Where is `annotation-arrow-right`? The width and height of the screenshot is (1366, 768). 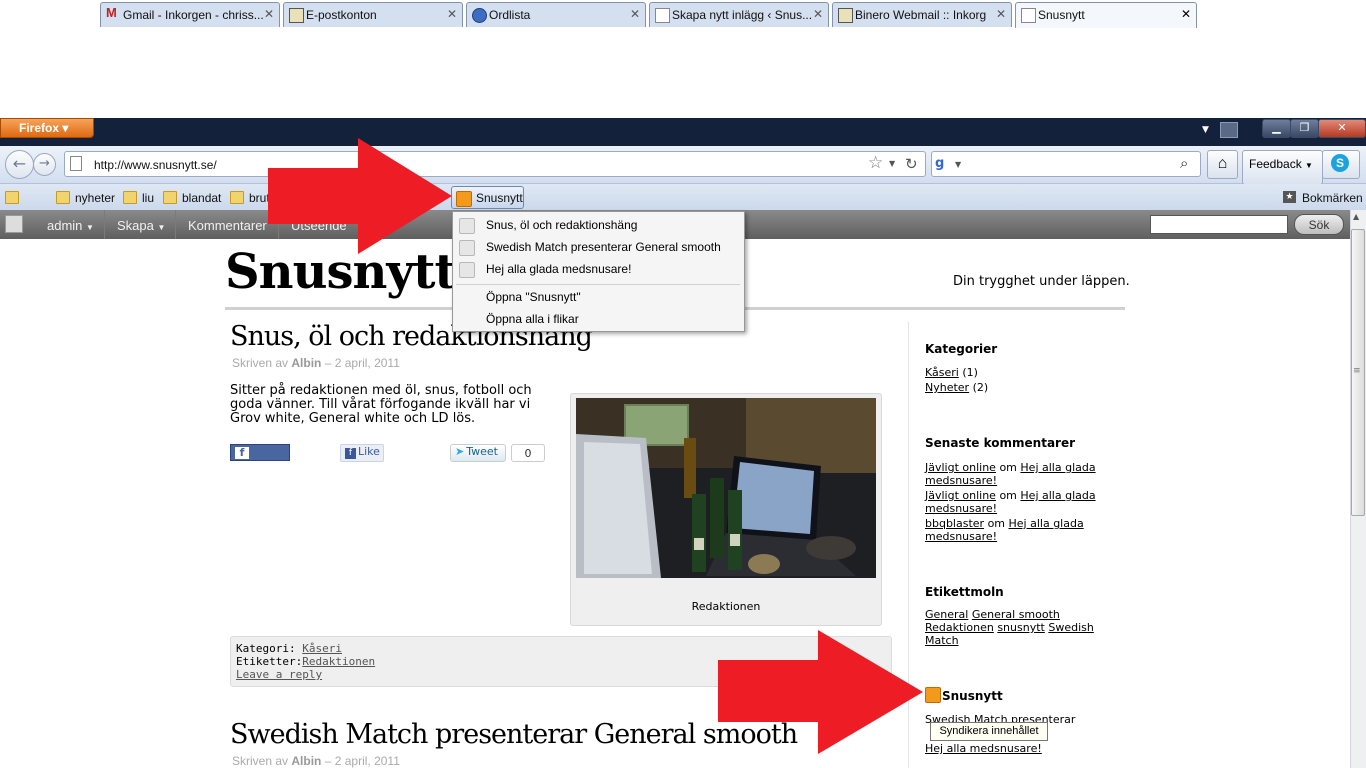 annotation-arrow-right is located at coordinates (820, 692).